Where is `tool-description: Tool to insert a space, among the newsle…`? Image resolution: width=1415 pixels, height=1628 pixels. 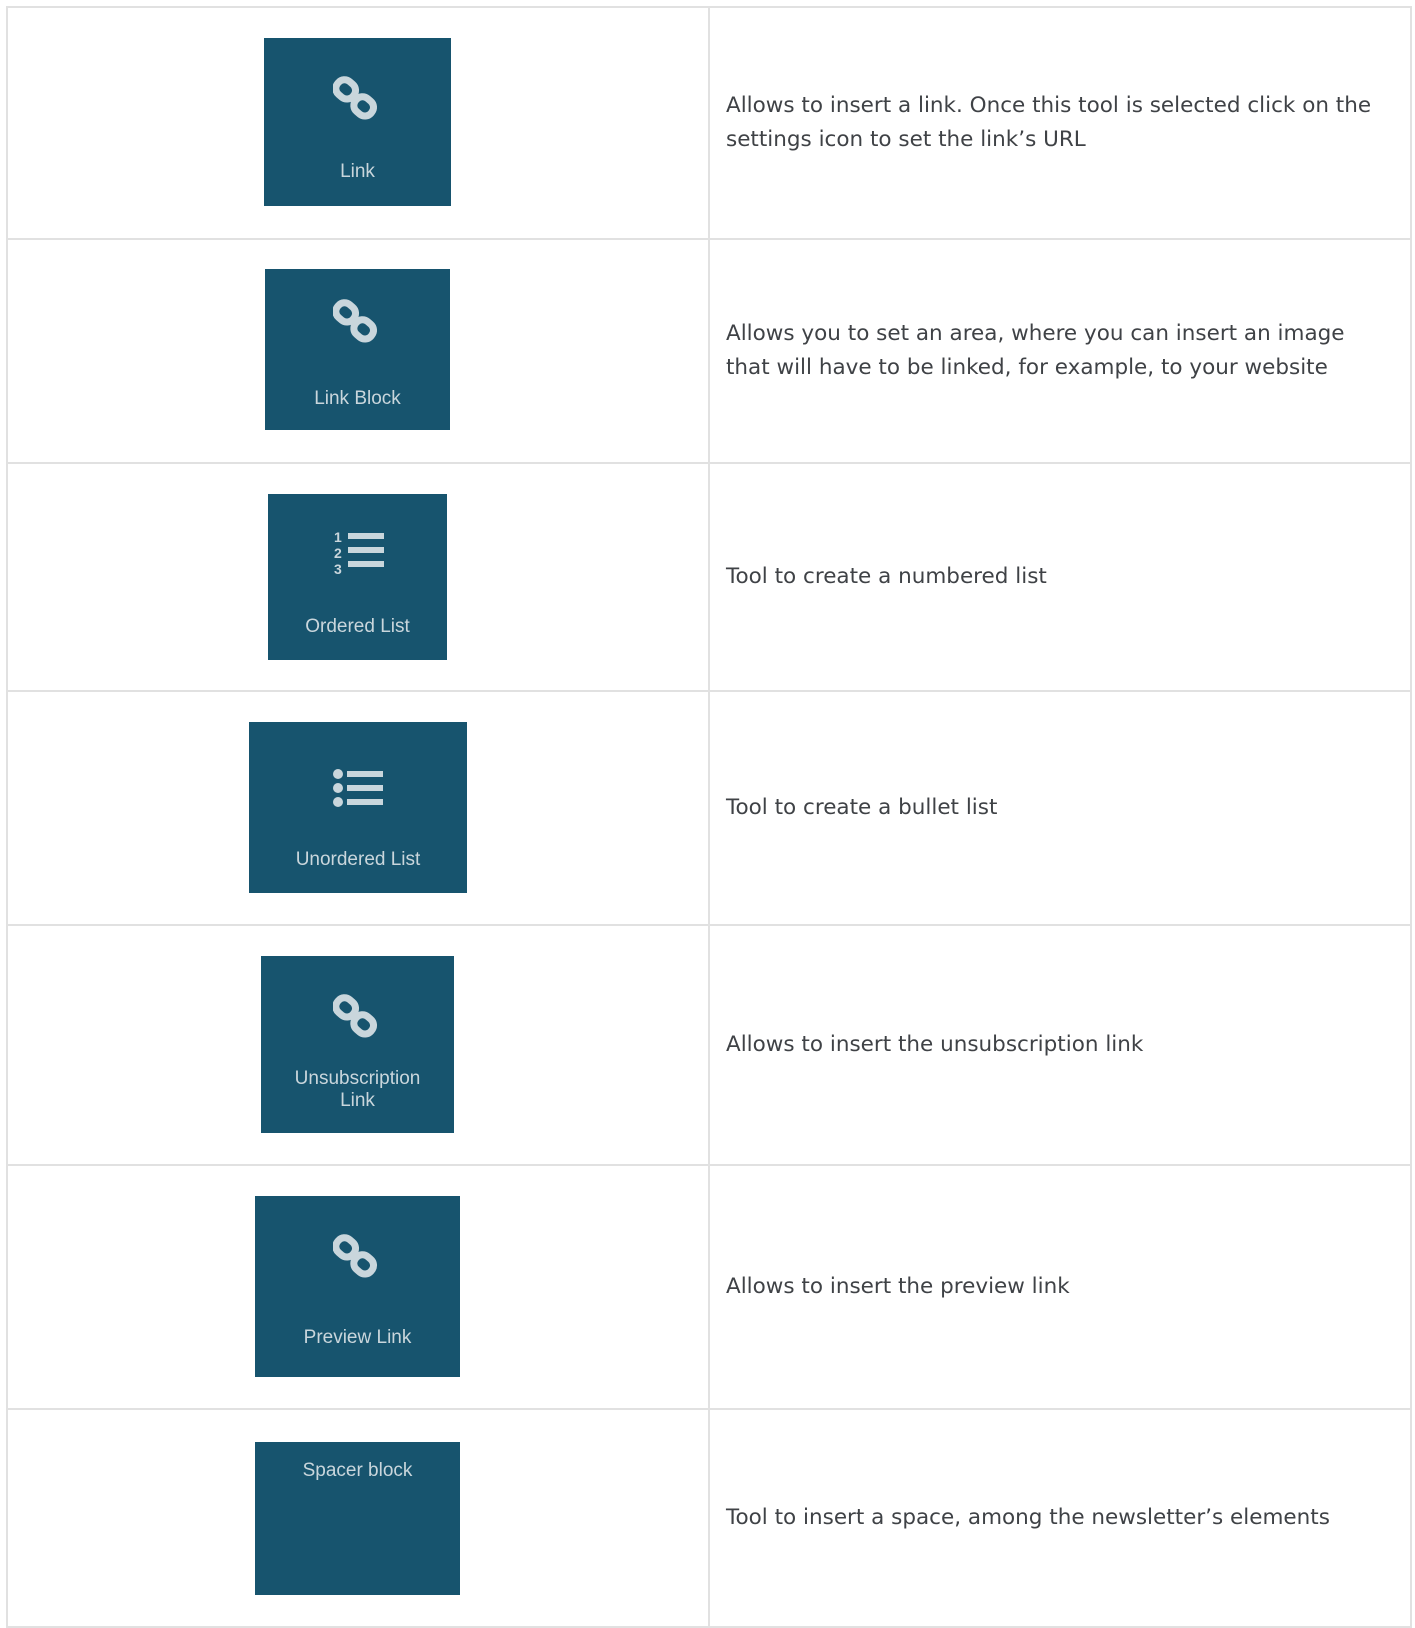 tool-description: Tool to insert a space, among the newsle… is located at coordinates (1060, 1518).